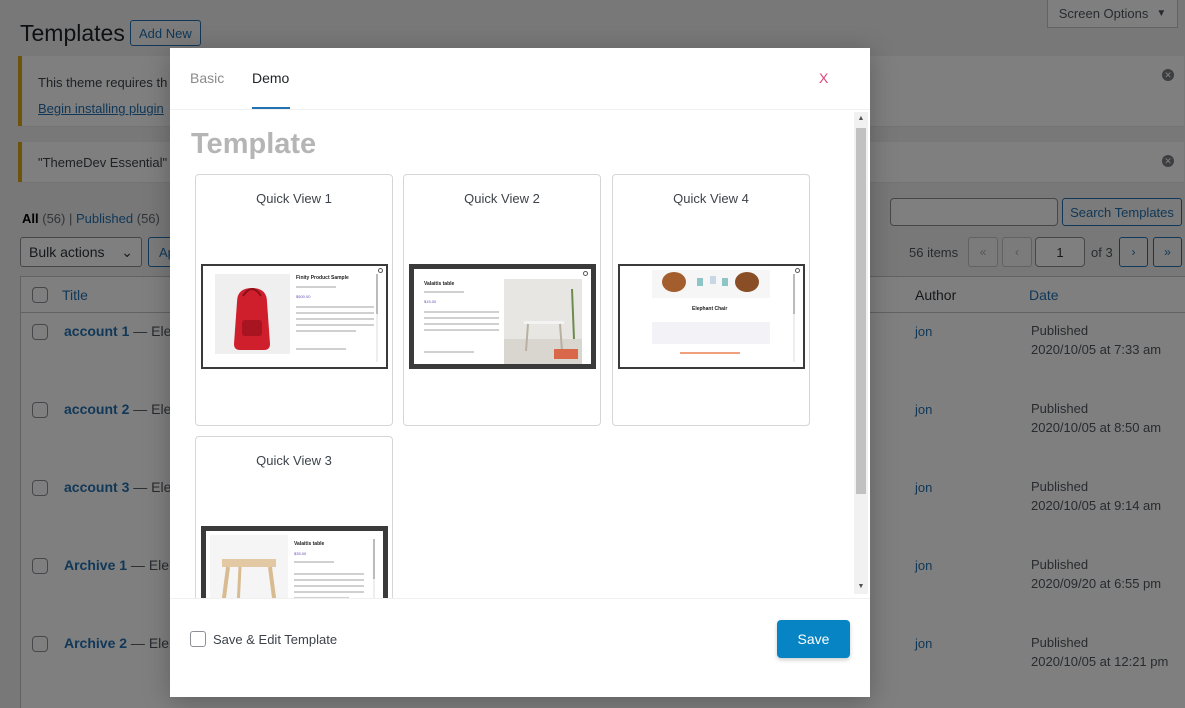  Describe the element at coordinates (543, 321) in the screenshot. I see `table-image` at that location.